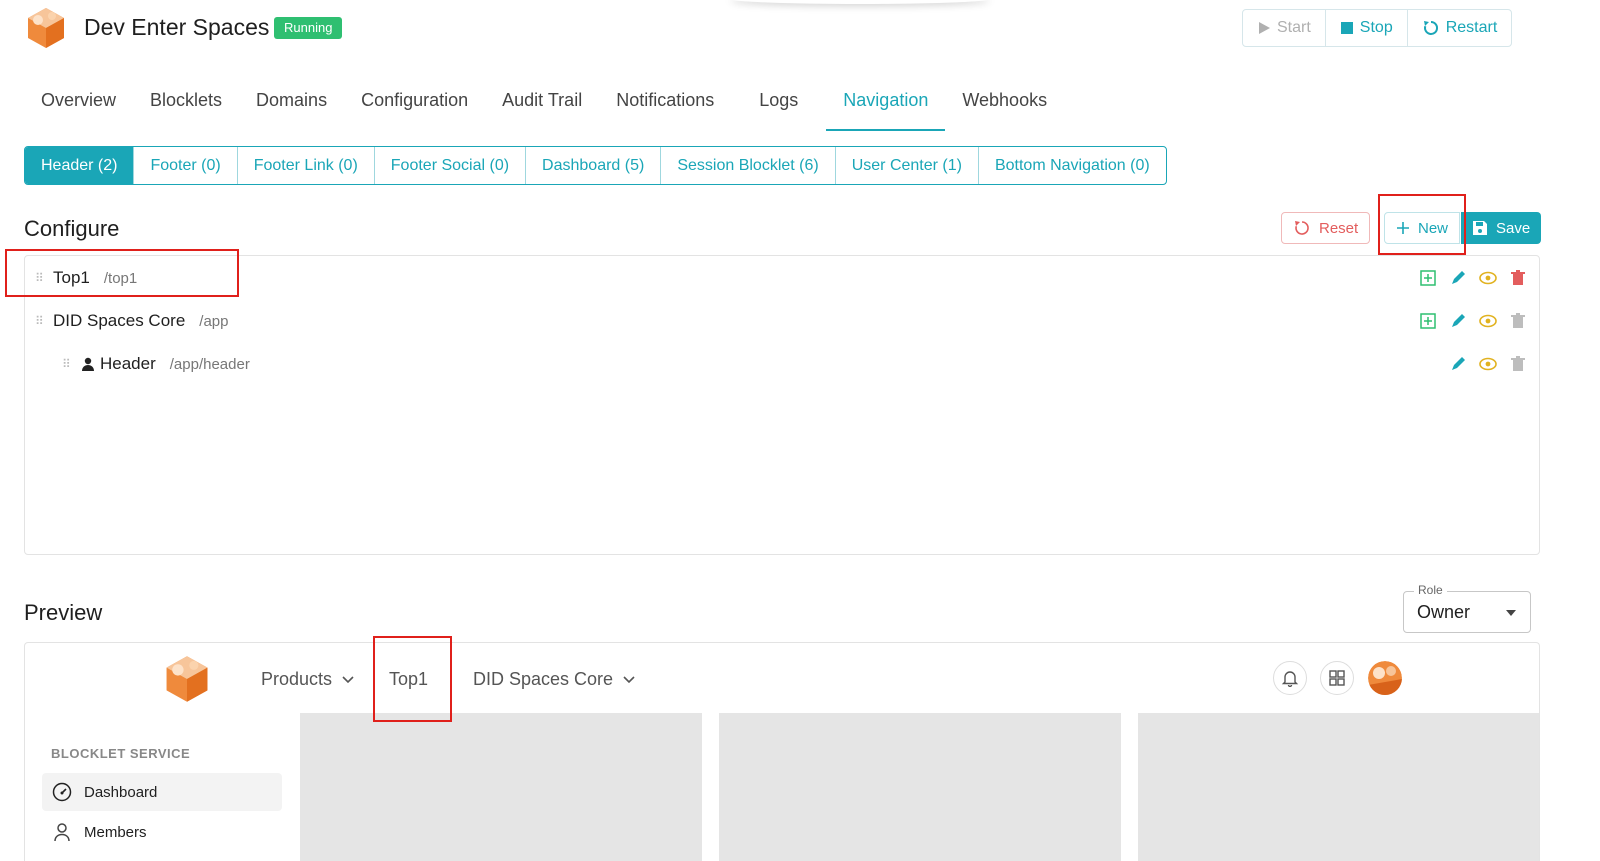 Image resolution: width=1600 pixels, height=861 pixels. Describe the element at coordinates (72, 228) in the screenshot. I see `configure-title: Configure` at that location.